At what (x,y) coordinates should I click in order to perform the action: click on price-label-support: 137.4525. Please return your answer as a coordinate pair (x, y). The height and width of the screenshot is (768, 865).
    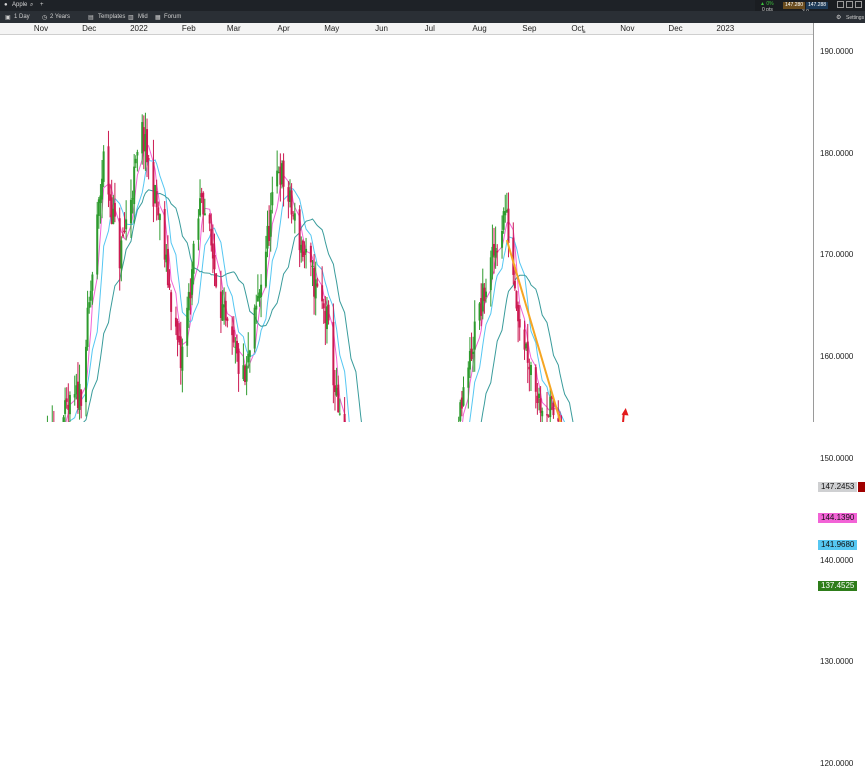
    Looking at the image, I should click on (838, 586).